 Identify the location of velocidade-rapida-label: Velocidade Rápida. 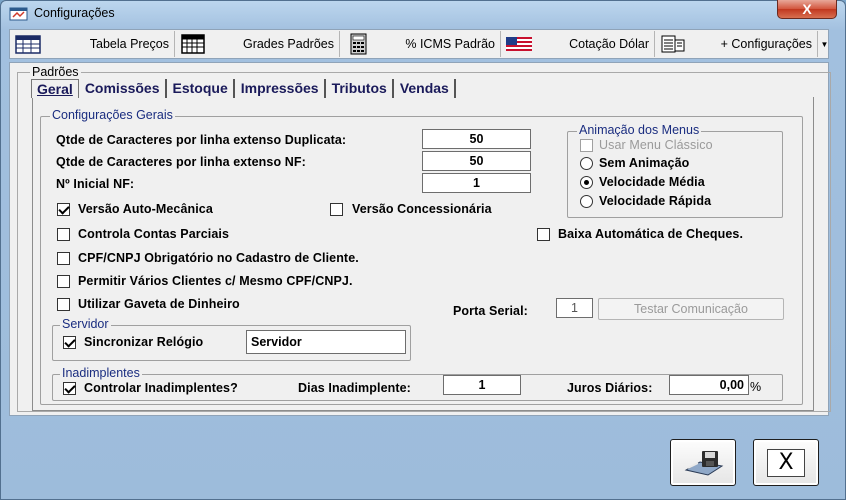
(655, 201).